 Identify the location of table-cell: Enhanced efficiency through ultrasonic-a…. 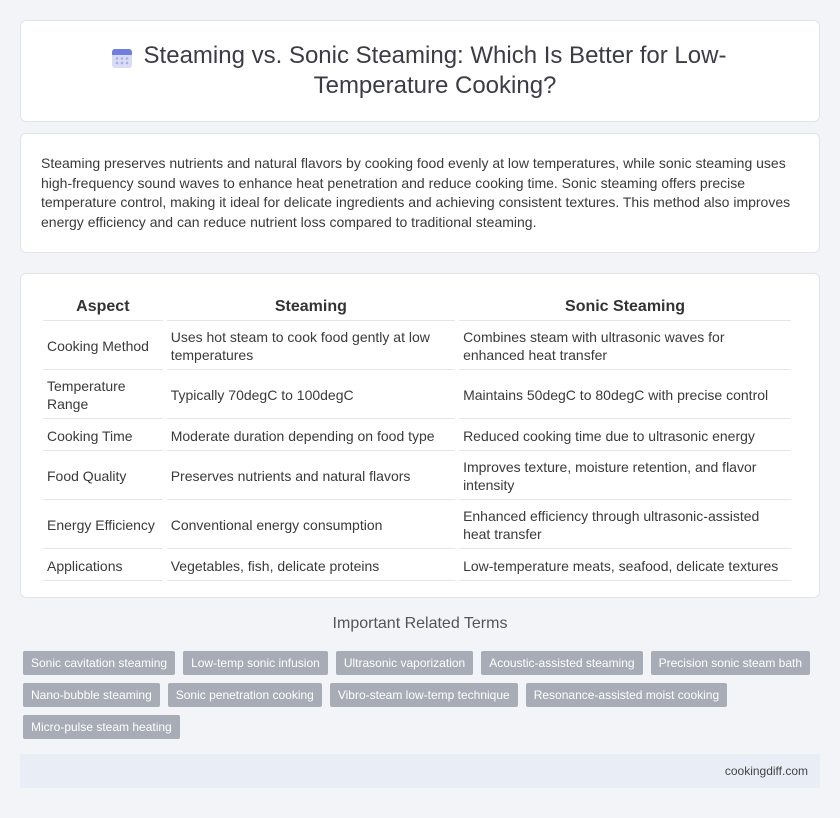
(625, 525).